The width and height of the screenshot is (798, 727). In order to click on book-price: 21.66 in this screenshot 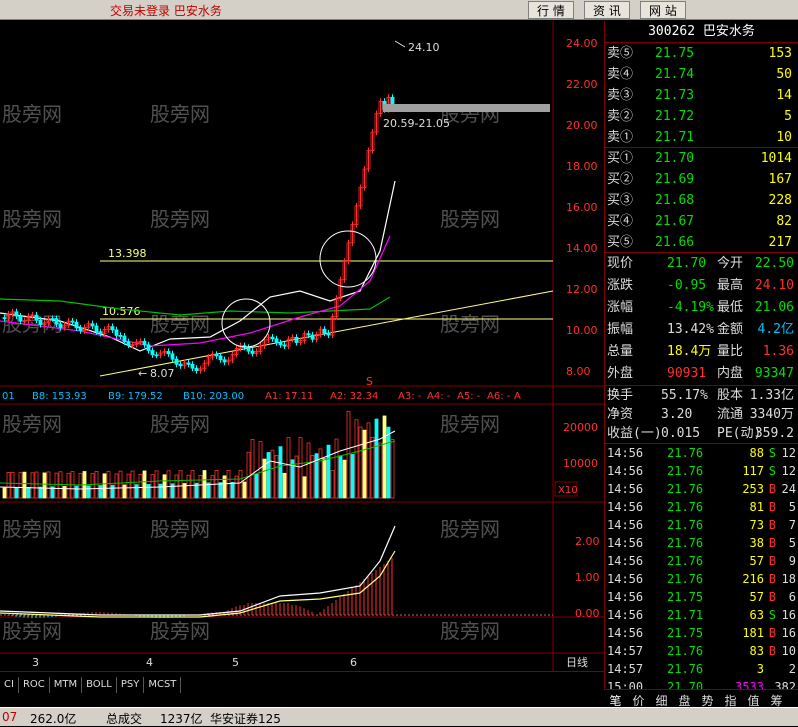, I will do `click(675, 242)`.